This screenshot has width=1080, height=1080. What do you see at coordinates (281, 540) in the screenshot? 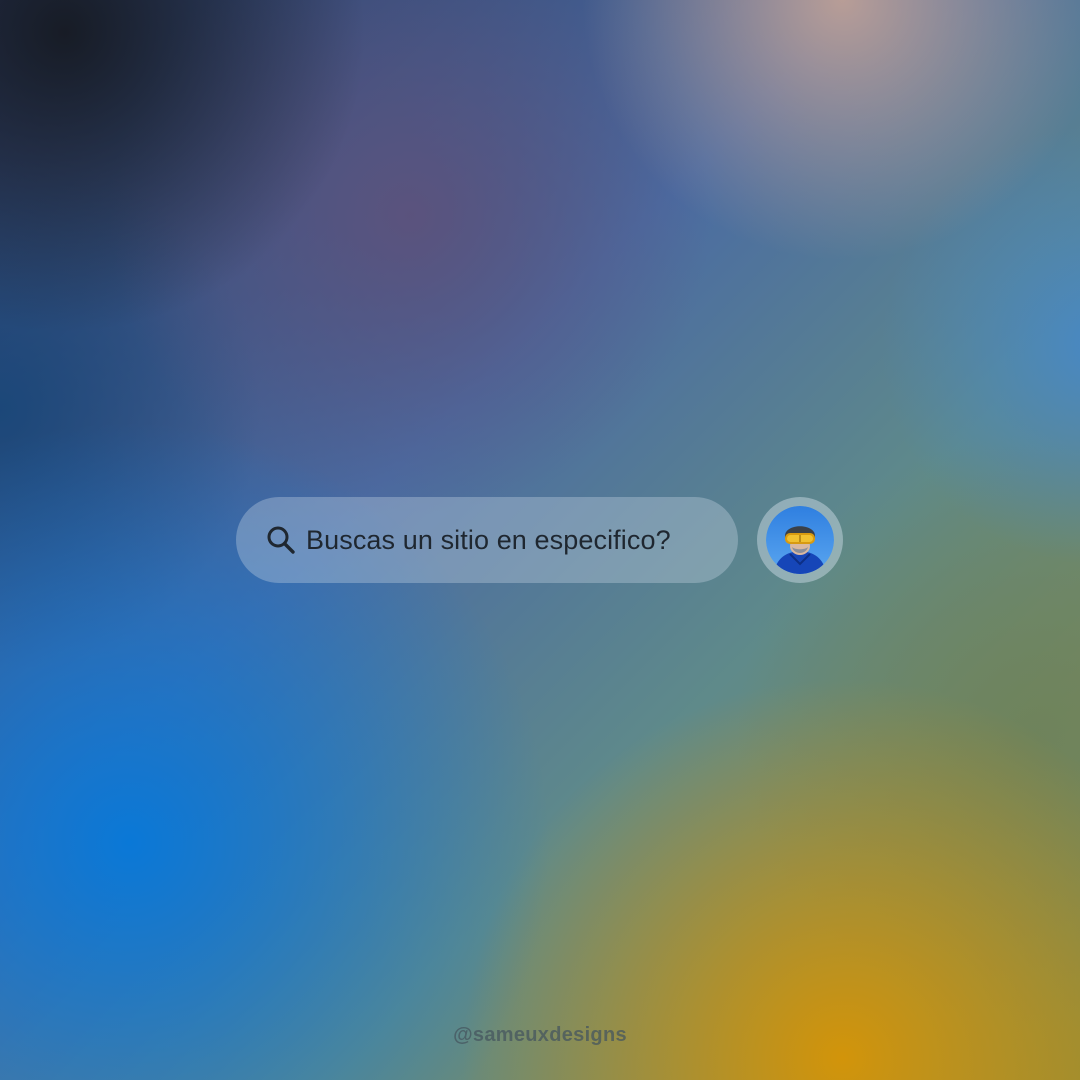
I see `search-icon` at bounding box center [281, 540].